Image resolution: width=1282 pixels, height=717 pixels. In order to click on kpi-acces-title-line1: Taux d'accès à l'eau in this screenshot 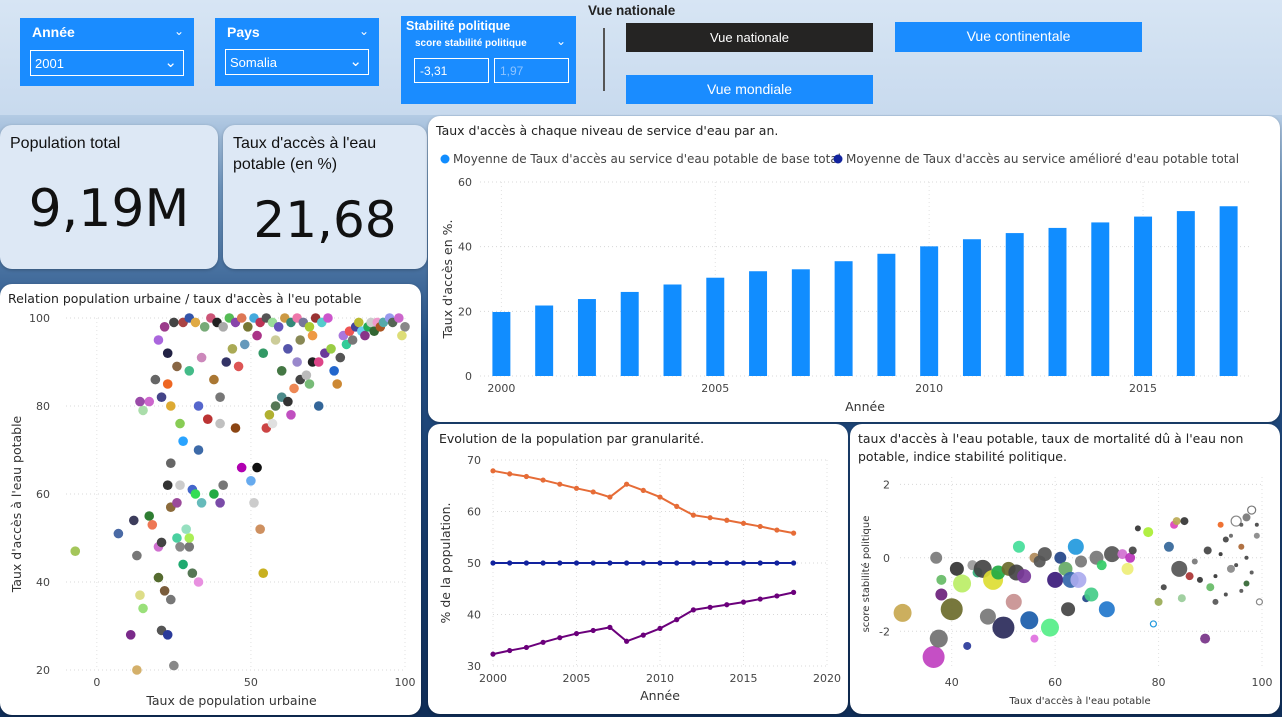, I will do `click(305, 143)`.